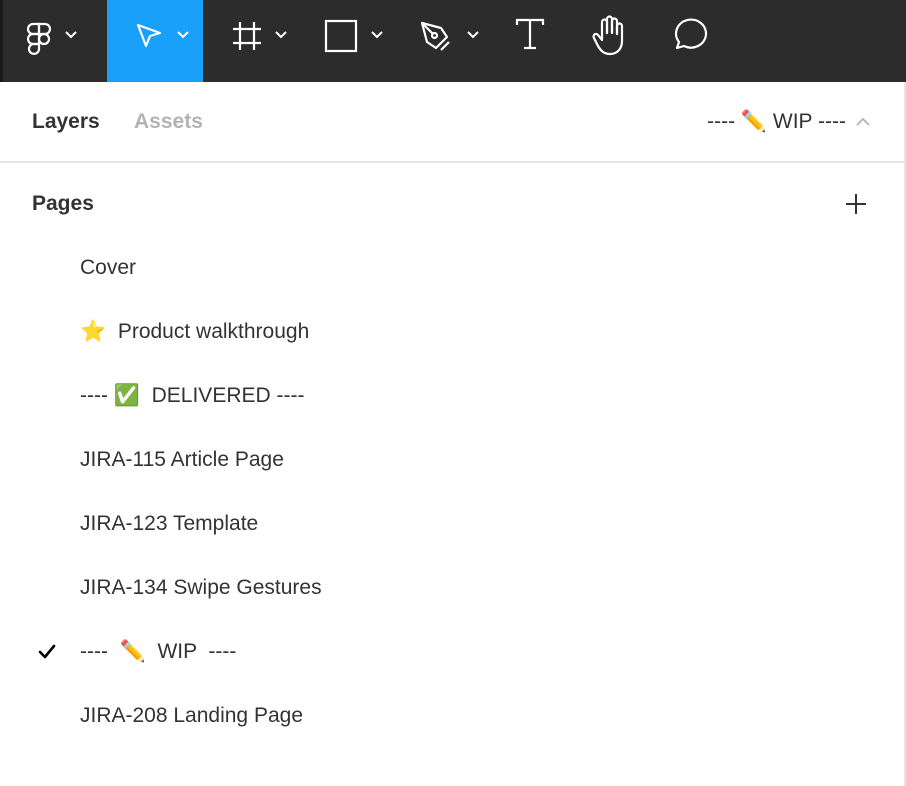 The height and width of the screenshot is (786, 906). I want to click on current-page-switcher: ---- ✏️ WIP ----, so click(788, 122).